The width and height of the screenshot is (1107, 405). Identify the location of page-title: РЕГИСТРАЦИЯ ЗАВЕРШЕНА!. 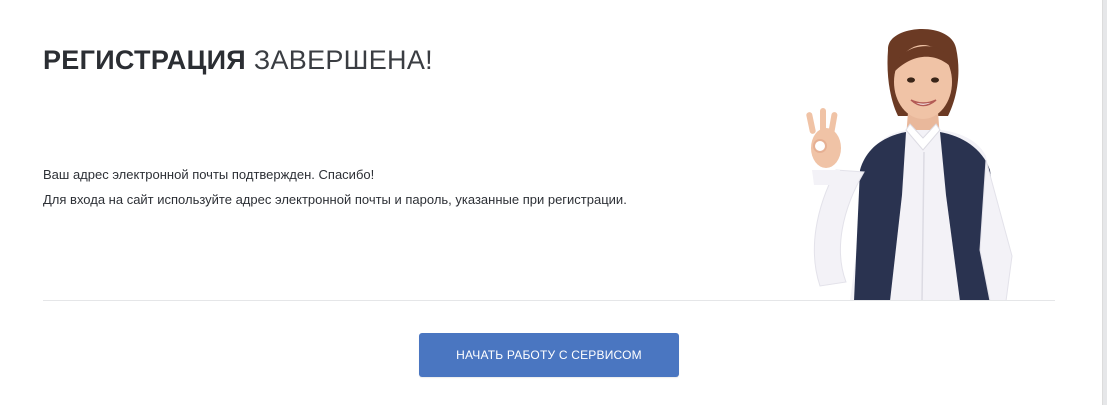
(238, 60).